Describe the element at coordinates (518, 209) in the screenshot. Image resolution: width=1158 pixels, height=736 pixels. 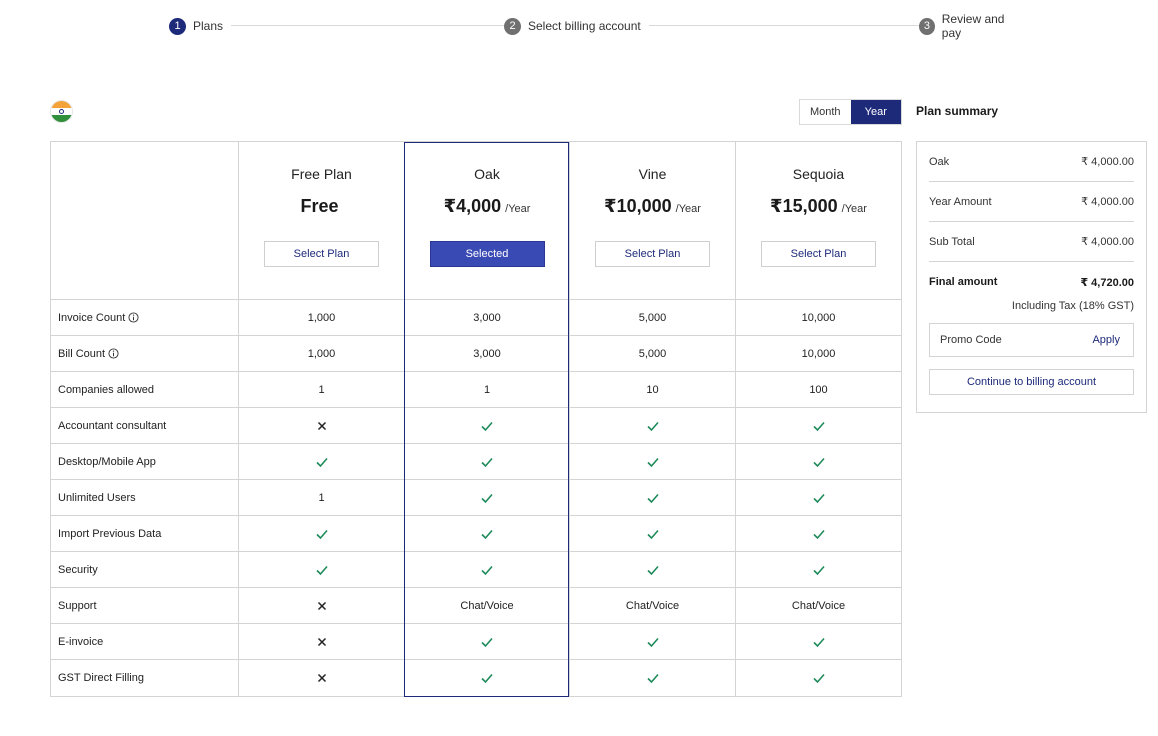
I see `plan-price-period: /Year` at that location.